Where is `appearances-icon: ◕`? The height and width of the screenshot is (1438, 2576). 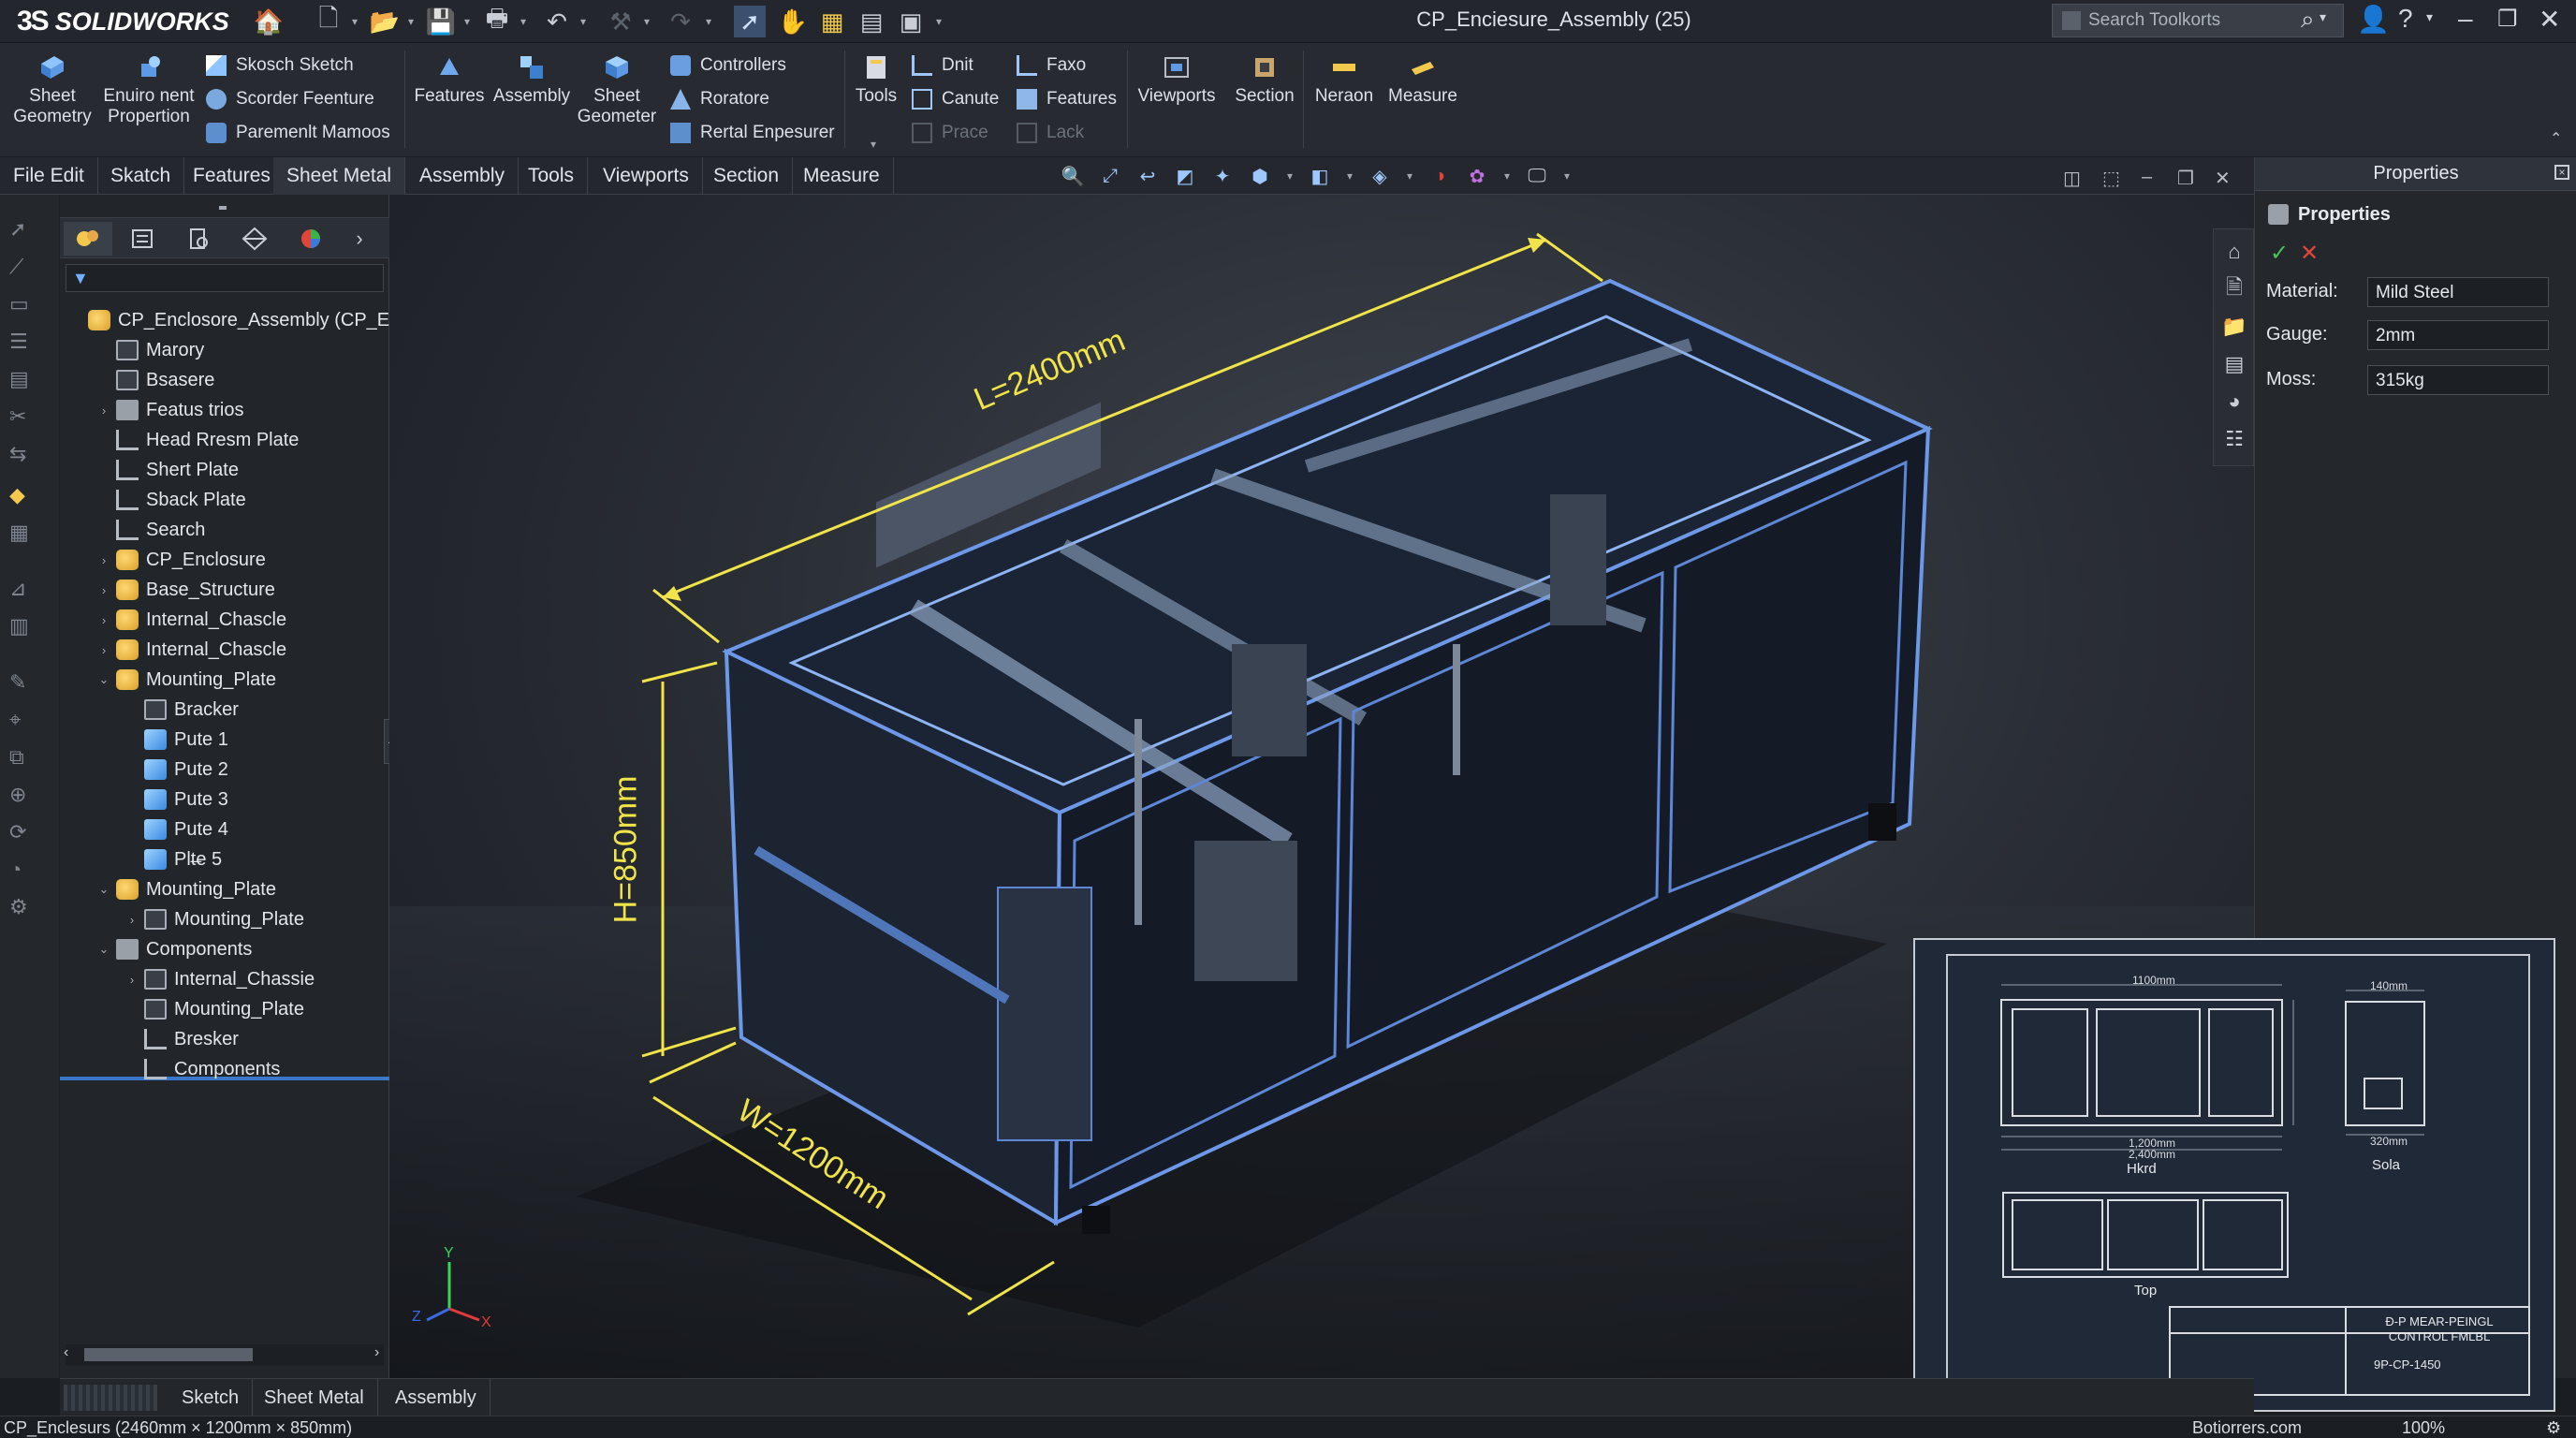 appearances-icon: ◕ is located at coordinates (2234, 402).